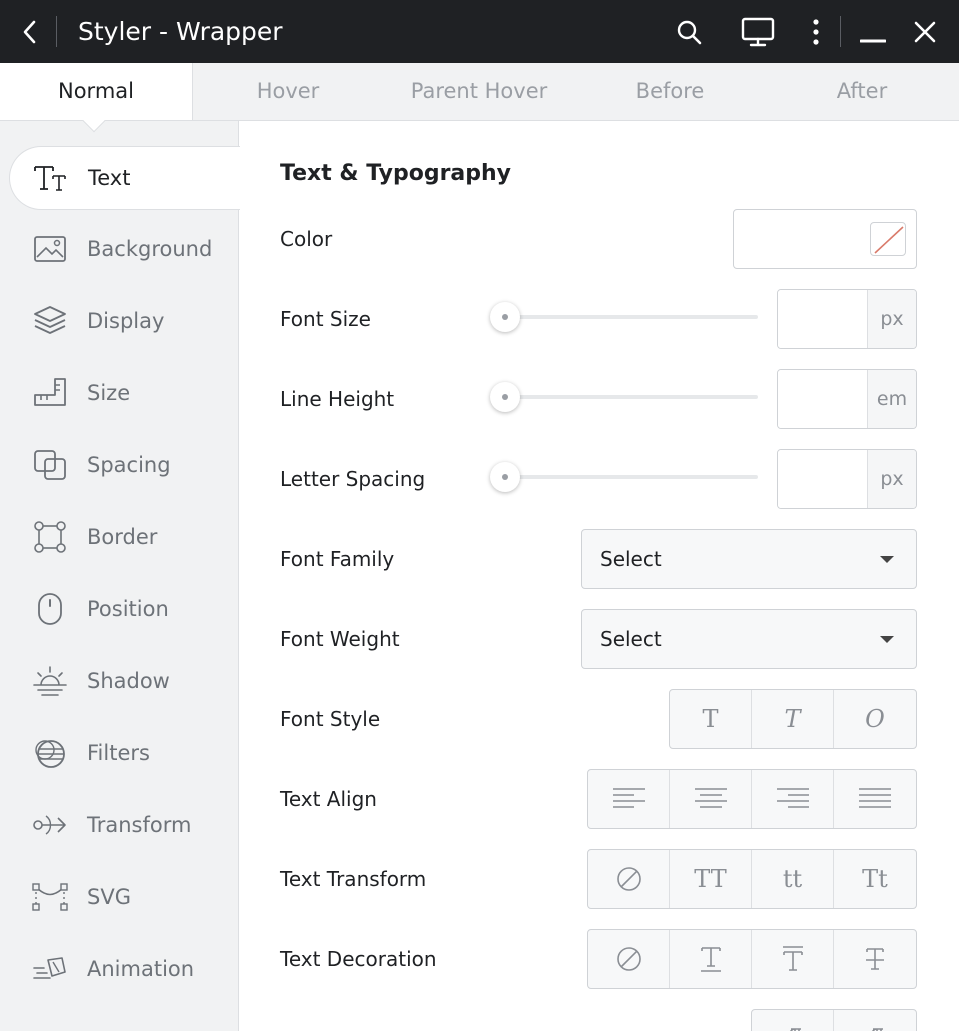 The image size is (959, 1031). What do you see at coordinates (793, 799) in the screenshot?
I see `align-right-icon` at bounding box center [793, 799].